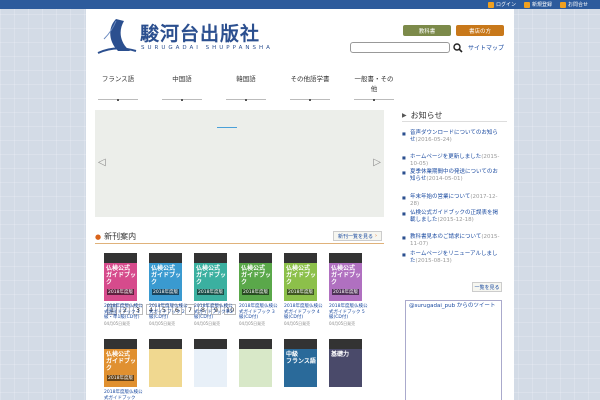 The height and width of the screenshot is (400, 600). Describe the element at coordinates (452, 241) in the screenshot. I see `news-item: 教科書見本のご請求について(2015-11-07)` at that location.